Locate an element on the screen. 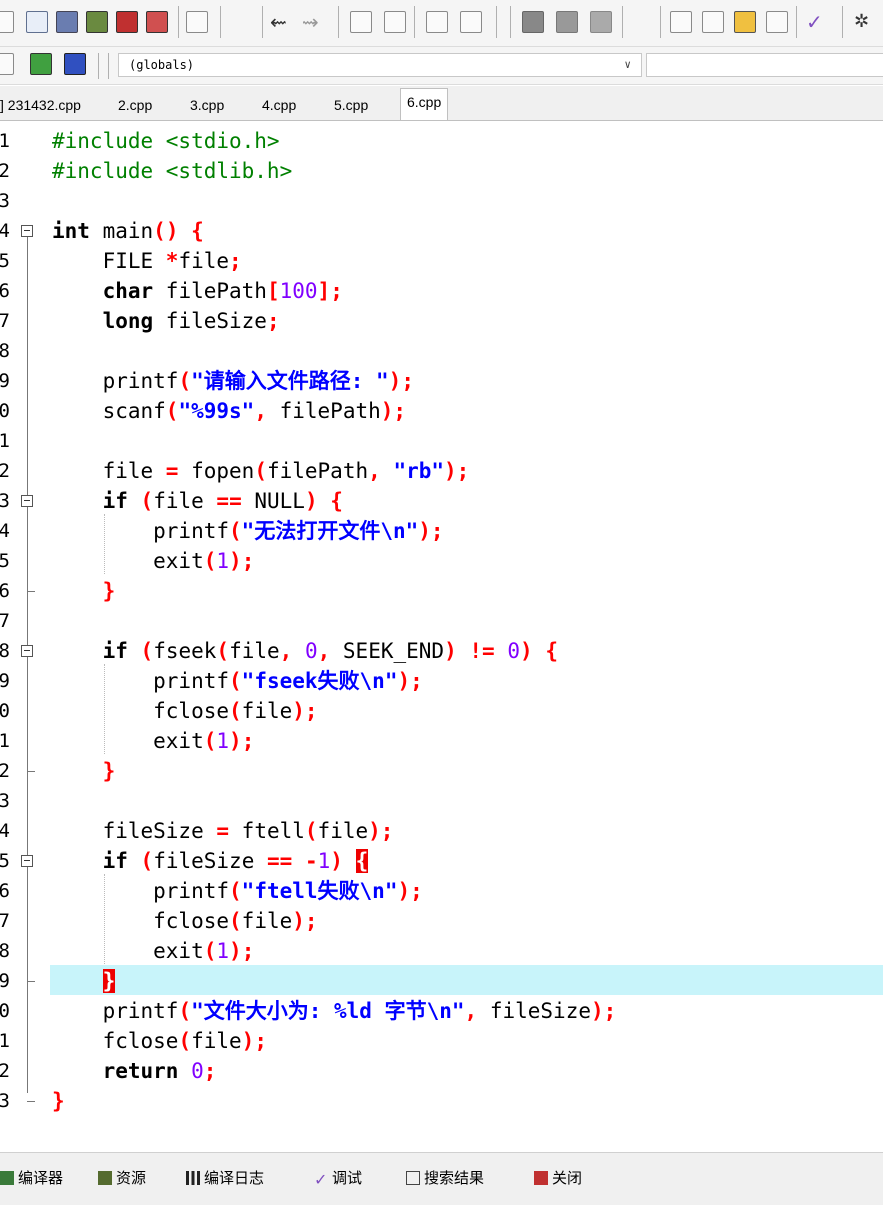  line-number: 3 is located at coordinates (5, 1101).